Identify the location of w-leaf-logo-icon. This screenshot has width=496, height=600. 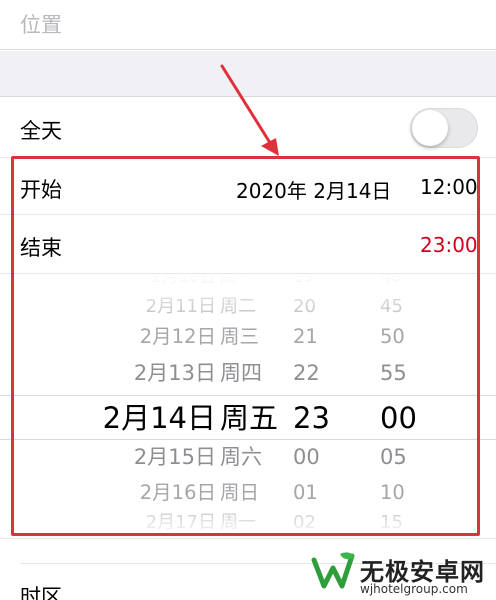
(333, 570).